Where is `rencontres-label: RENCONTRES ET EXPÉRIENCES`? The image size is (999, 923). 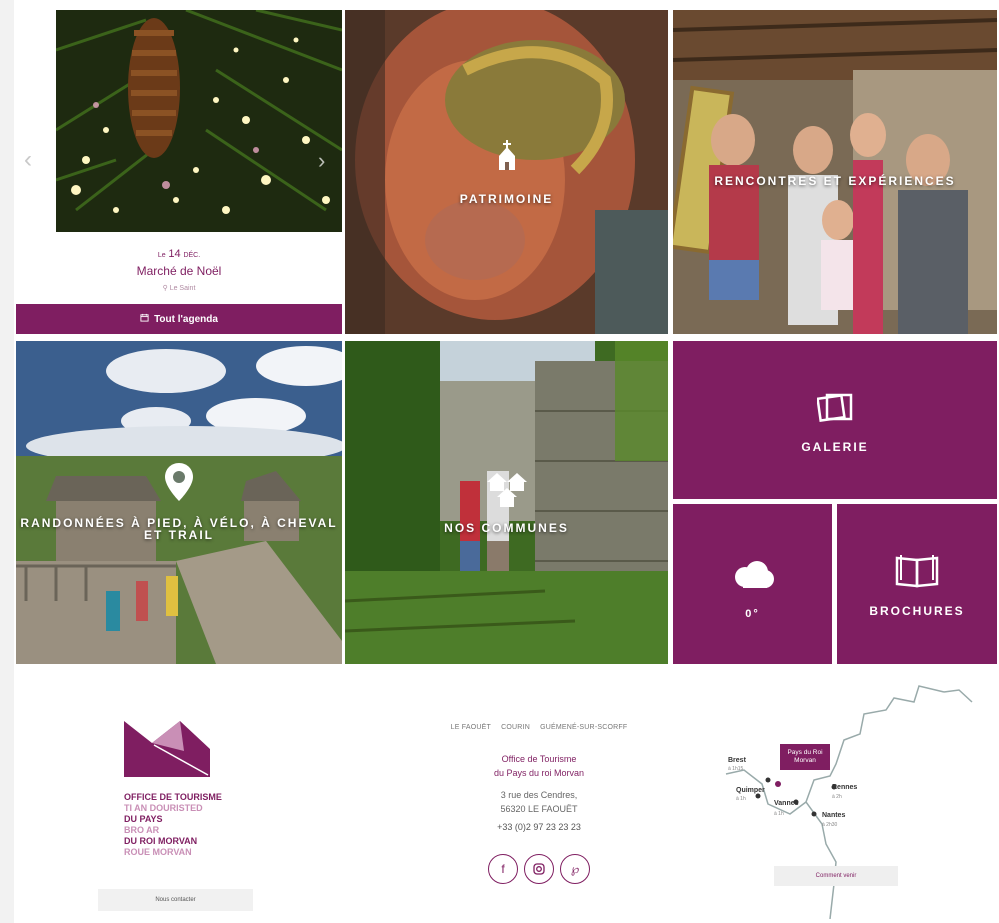 rencontres-label: RENCONTRES ET EXPÉRIENCES is located at coordinates (835, 181).